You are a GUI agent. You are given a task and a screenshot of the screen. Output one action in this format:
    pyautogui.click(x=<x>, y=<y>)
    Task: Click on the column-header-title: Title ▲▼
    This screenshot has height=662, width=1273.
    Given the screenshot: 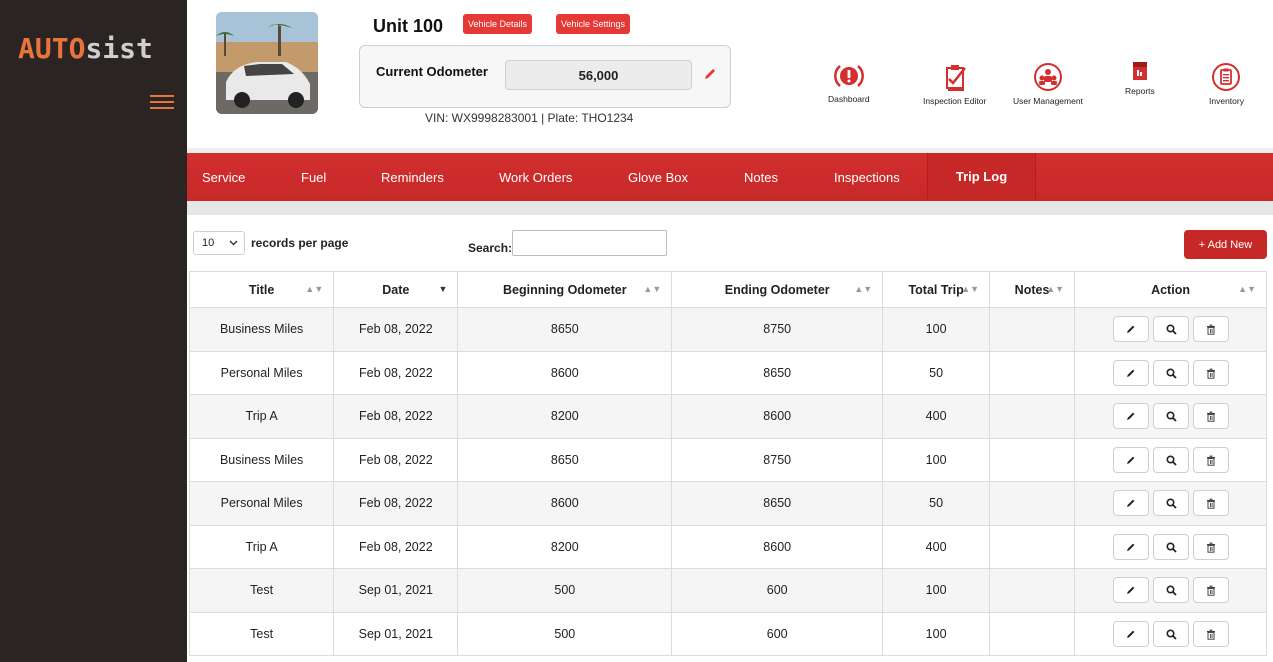 What is the action you would take?
    pyautogui.click(x=261, y=289)
    